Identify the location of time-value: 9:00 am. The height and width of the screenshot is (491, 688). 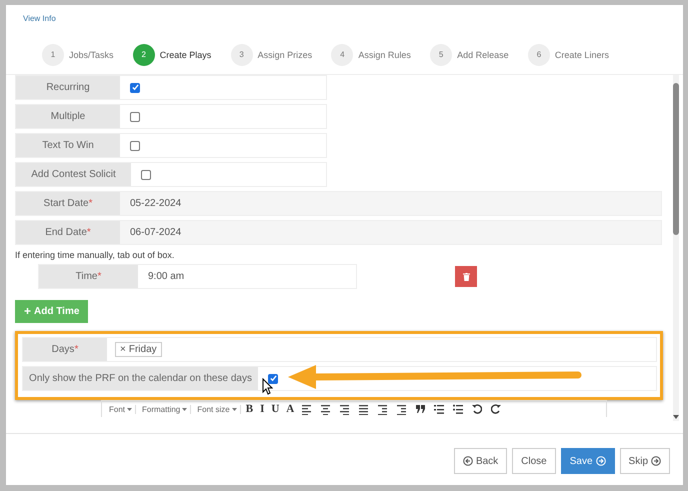
(166, 277).